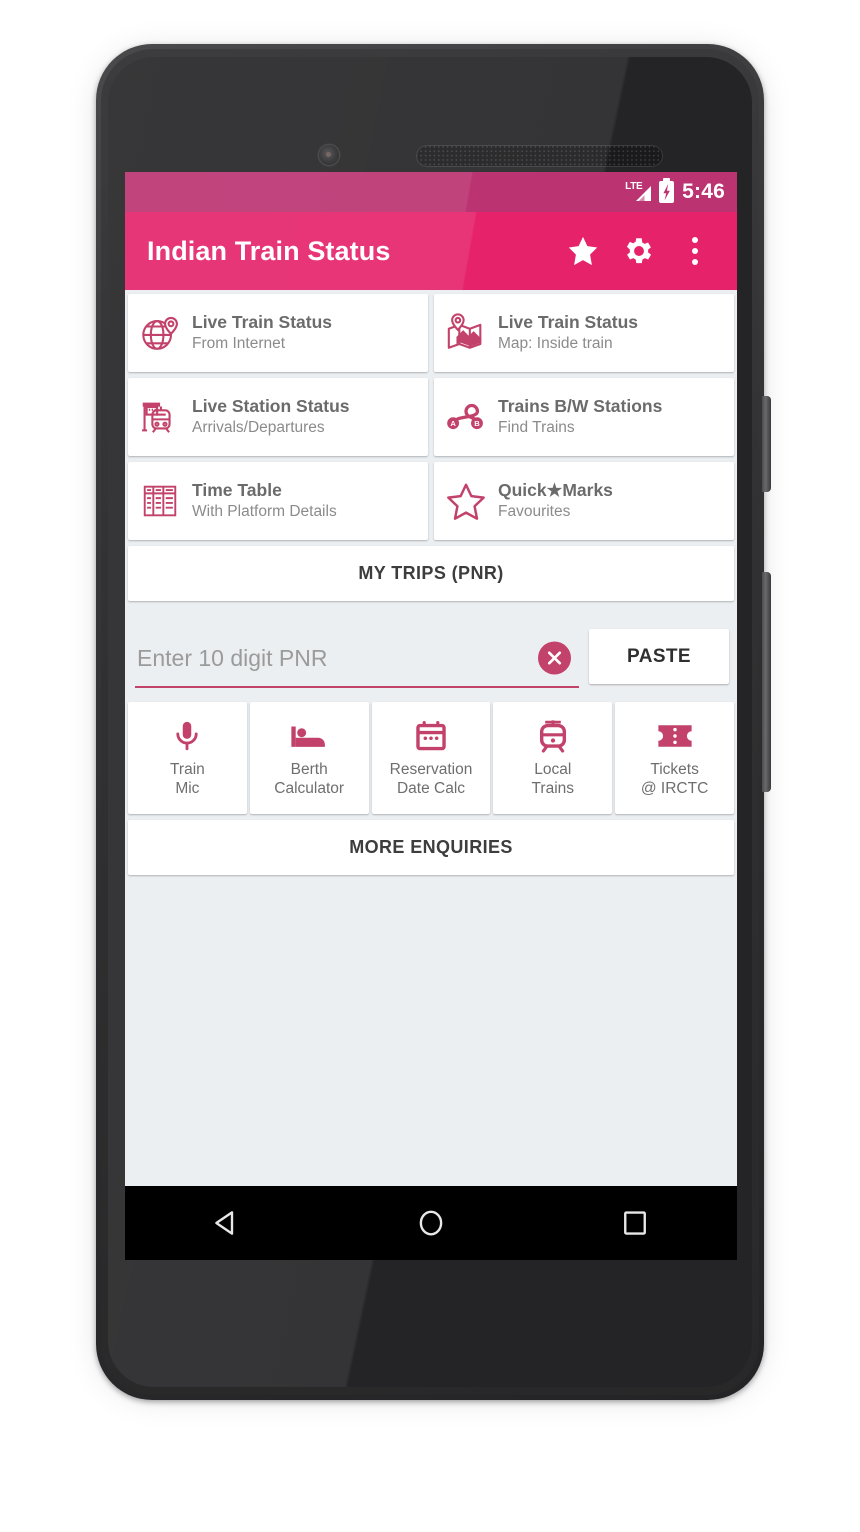 The width and height of the screenshot is (860, 1532). I want to click on svg-text: A, so click(453, 423).